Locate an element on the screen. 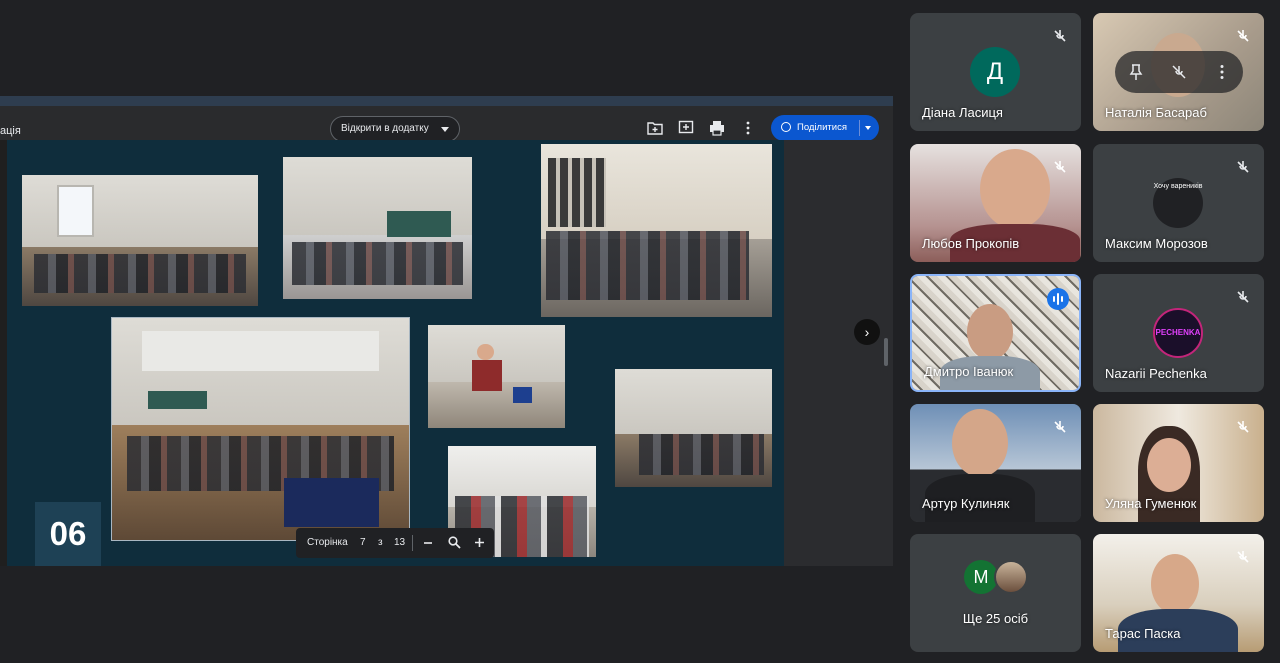 This screenshot has width=1280, height=663. slide-number: 06 is located at coordinates (68, 534).